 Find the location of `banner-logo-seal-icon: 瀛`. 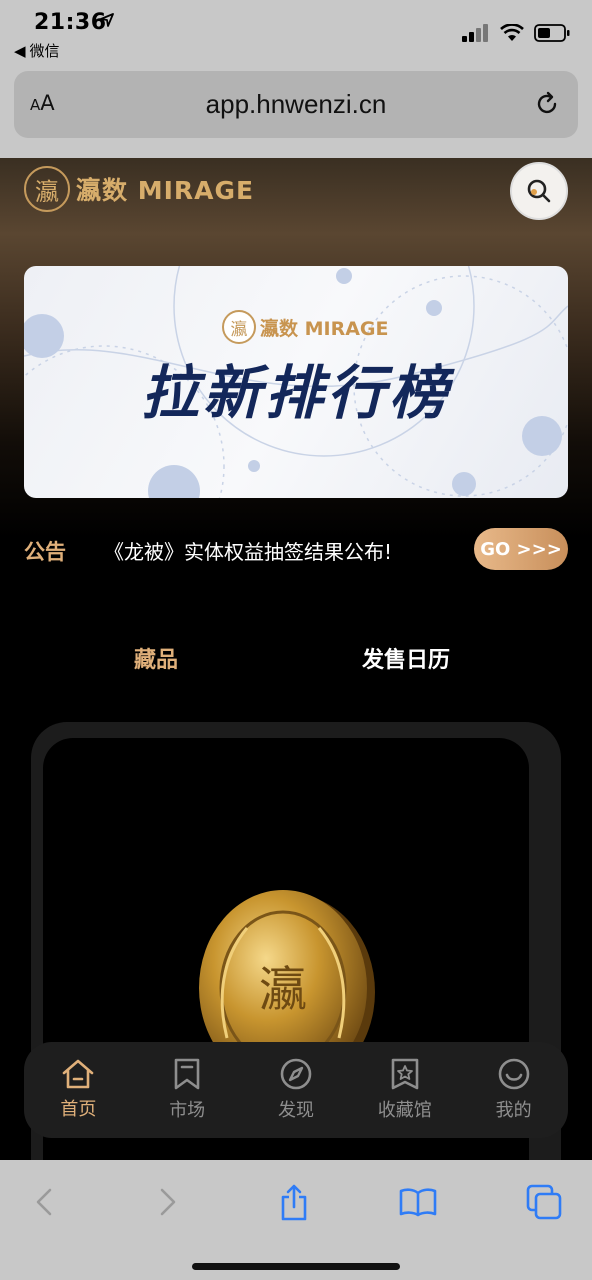

banner-logo-seal-icon: 瀛 is located at coordinates (239, 327).